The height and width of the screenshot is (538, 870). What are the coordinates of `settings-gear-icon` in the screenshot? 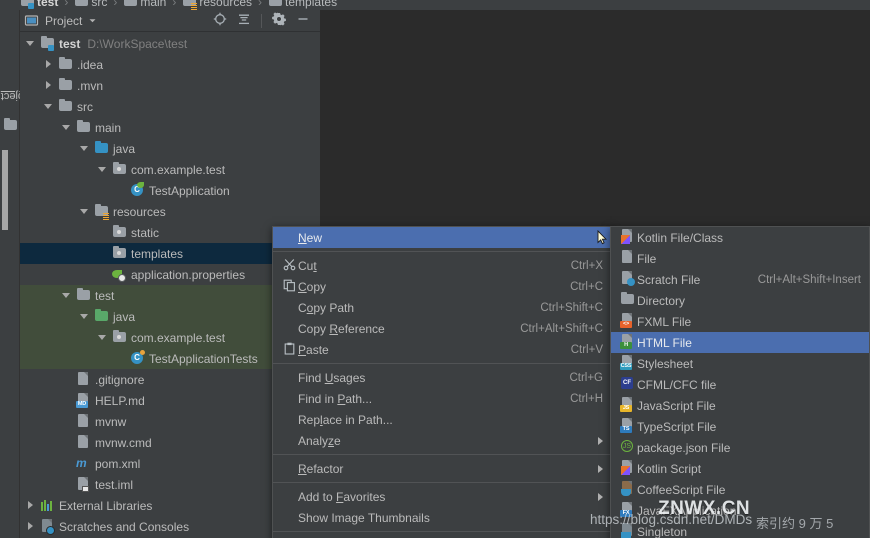 It's located at (279, 20).